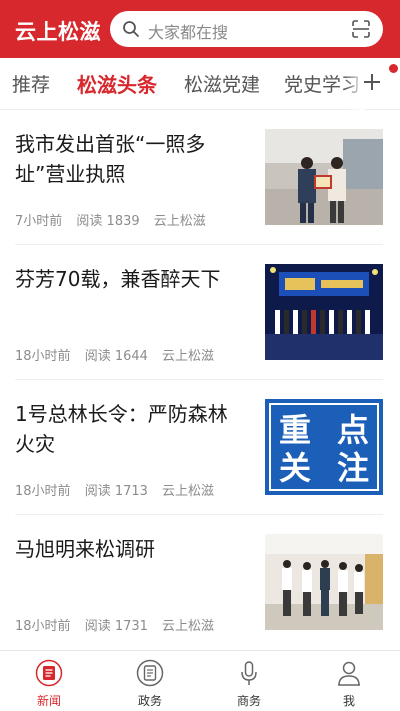  I want to click on news-meta: 7小时前 阅读 1839 云上松滋, so click(115, 219).